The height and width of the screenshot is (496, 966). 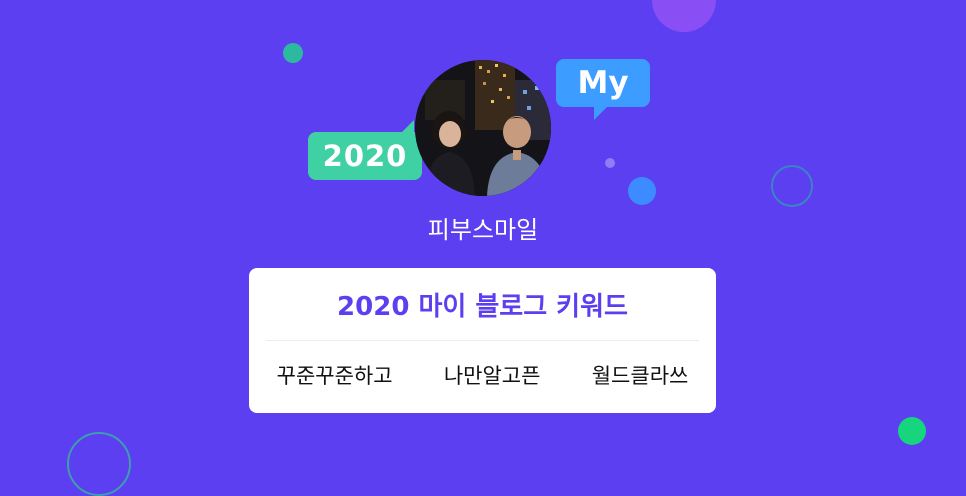 I want to click on decor-circle-top, so click(x=684, y=16).